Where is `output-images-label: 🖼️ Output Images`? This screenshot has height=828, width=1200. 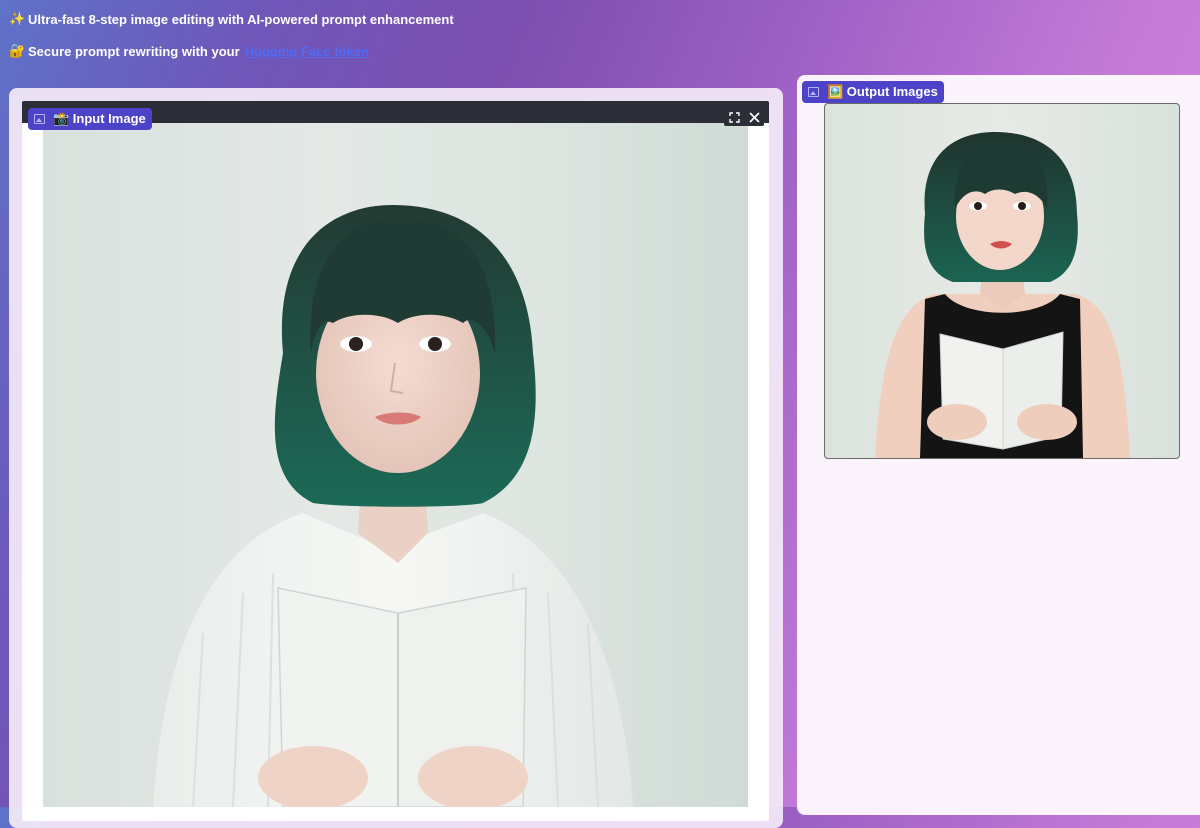 output-images-label: 🖼️ Output Images is located at coordinates (873, 92).